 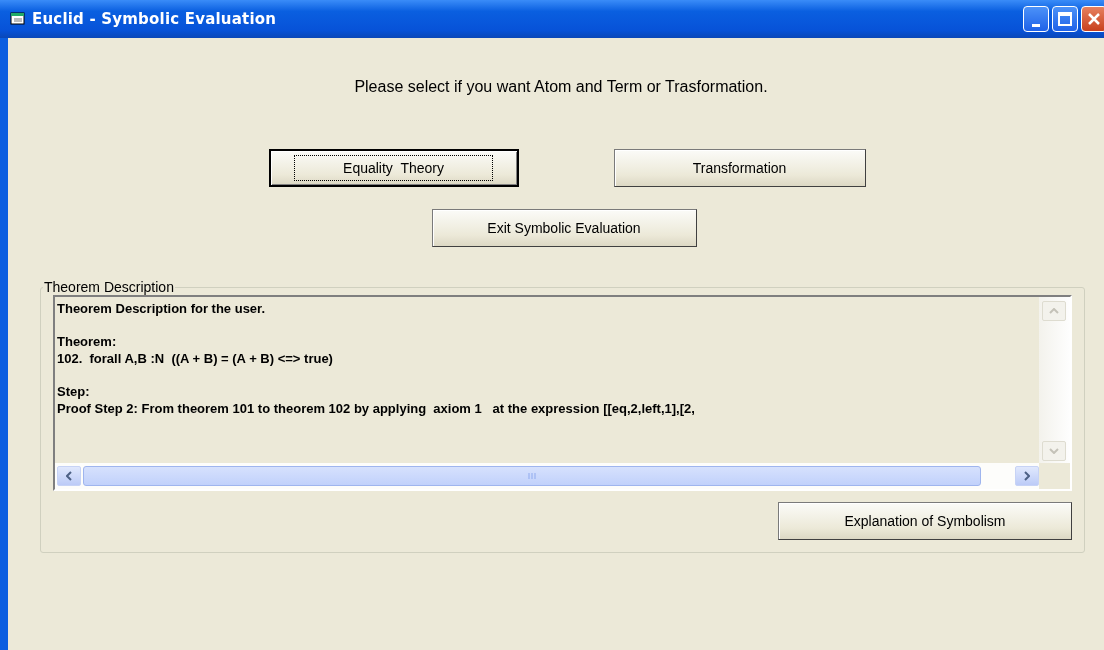 I want to click on instruction-text: Please select if you want Atom and Term or Trasformation., so click(x=560, y=87).